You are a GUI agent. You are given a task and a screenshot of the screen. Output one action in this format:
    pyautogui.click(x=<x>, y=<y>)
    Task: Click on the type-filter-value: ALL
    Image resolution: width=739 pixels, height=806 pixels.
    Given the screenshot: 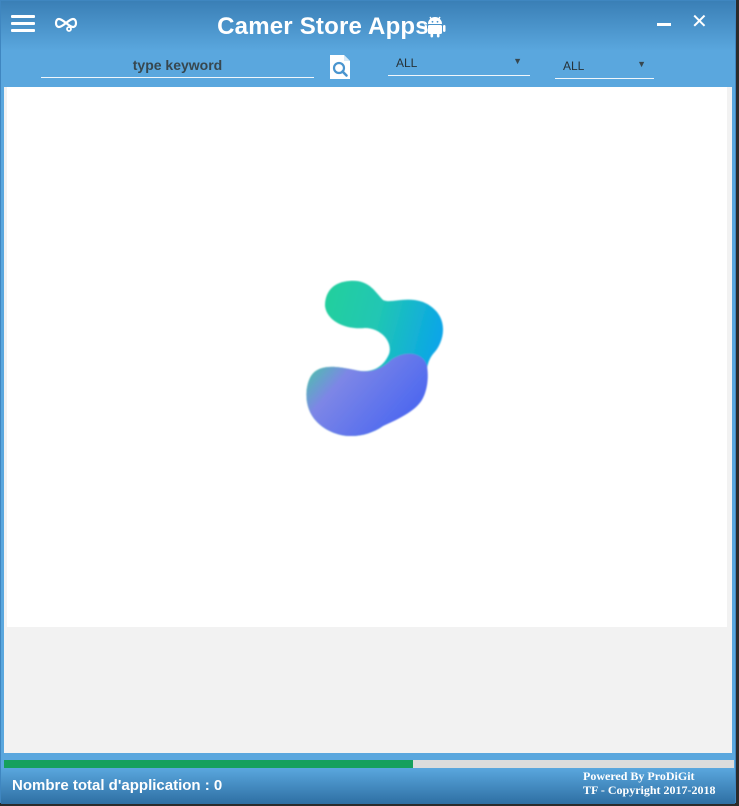 What is the action you would take?
    pyautogui.click(x=574, y=66)
    